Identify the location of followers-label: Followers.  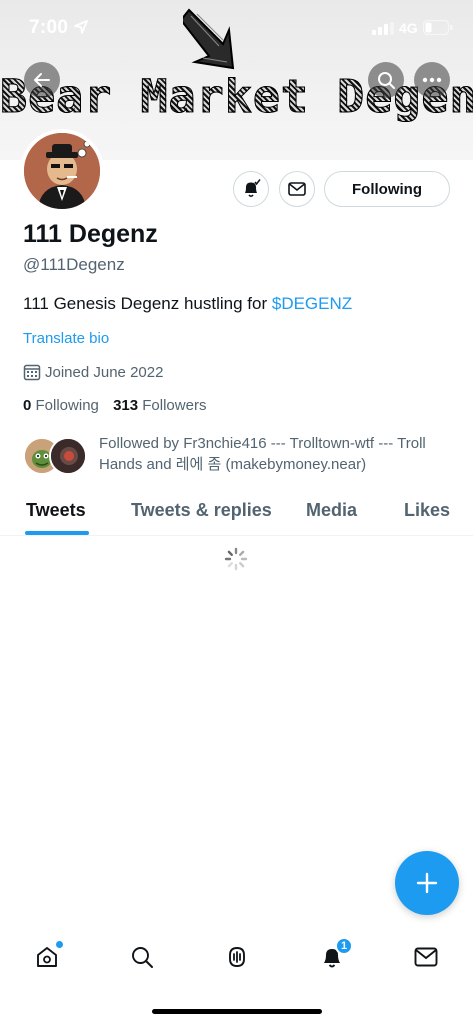
(174, 405).